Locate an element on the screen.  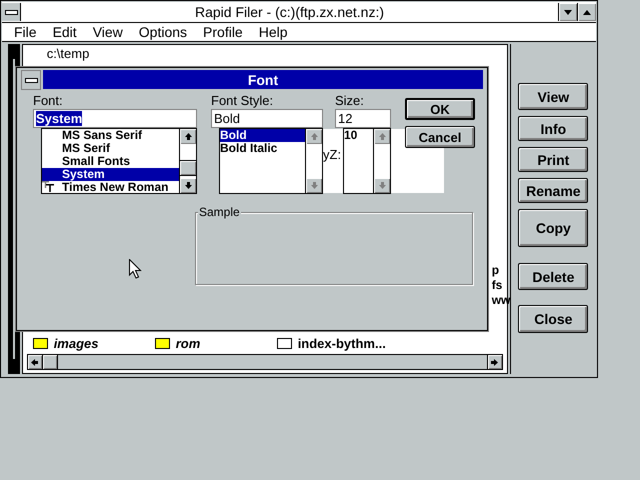
stray-text: yZ: is located at coordinates (332, 154).